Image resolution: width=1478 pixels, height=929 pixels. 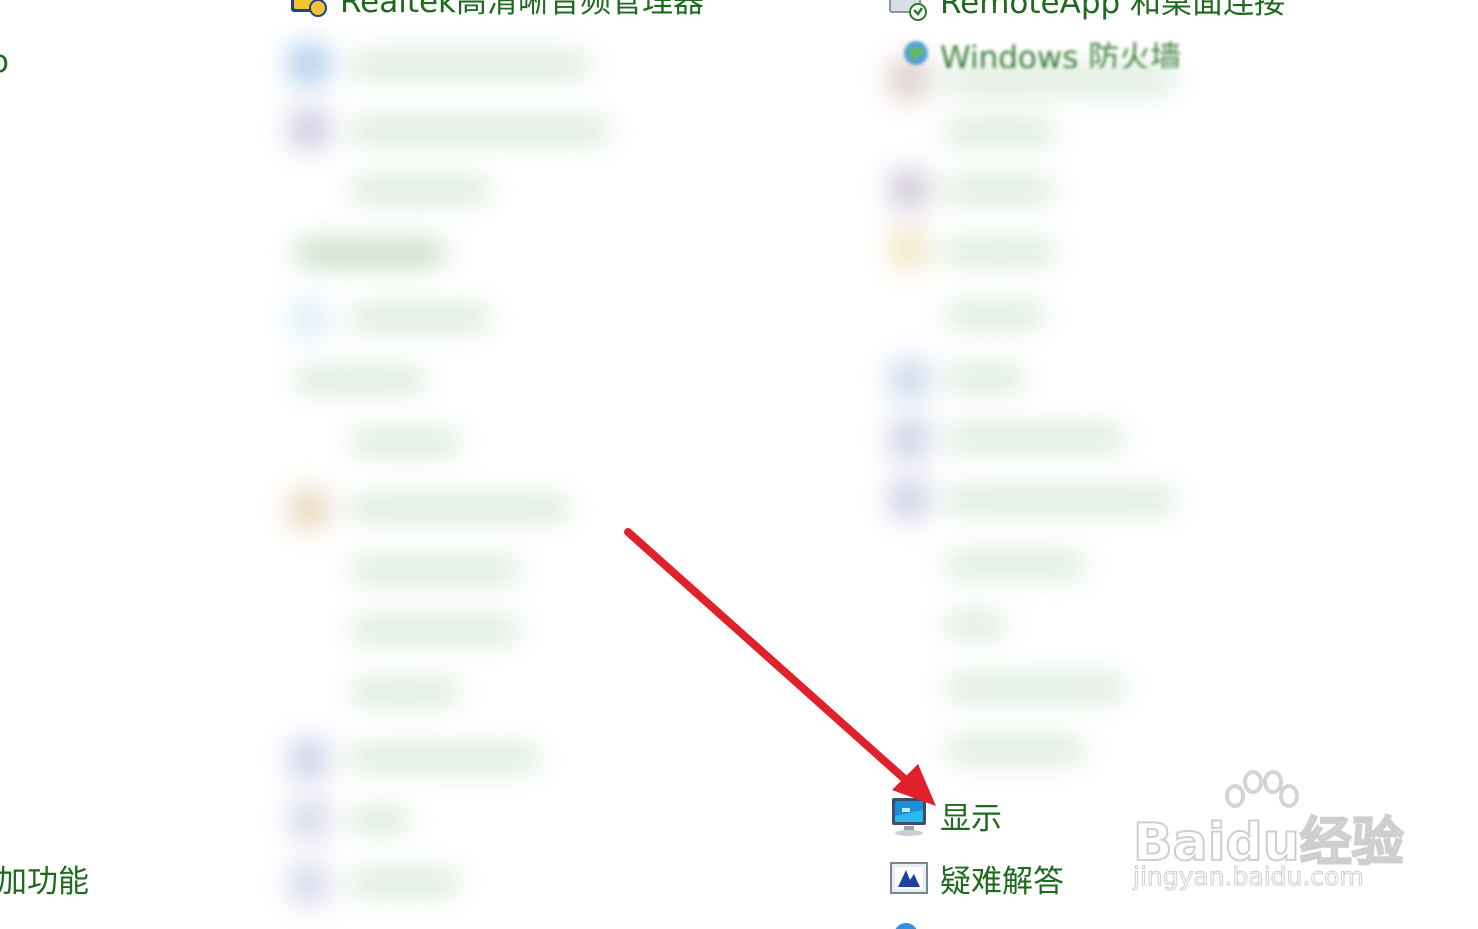 I want to click on realtek-audio-icon, so click(x=309, y=10).